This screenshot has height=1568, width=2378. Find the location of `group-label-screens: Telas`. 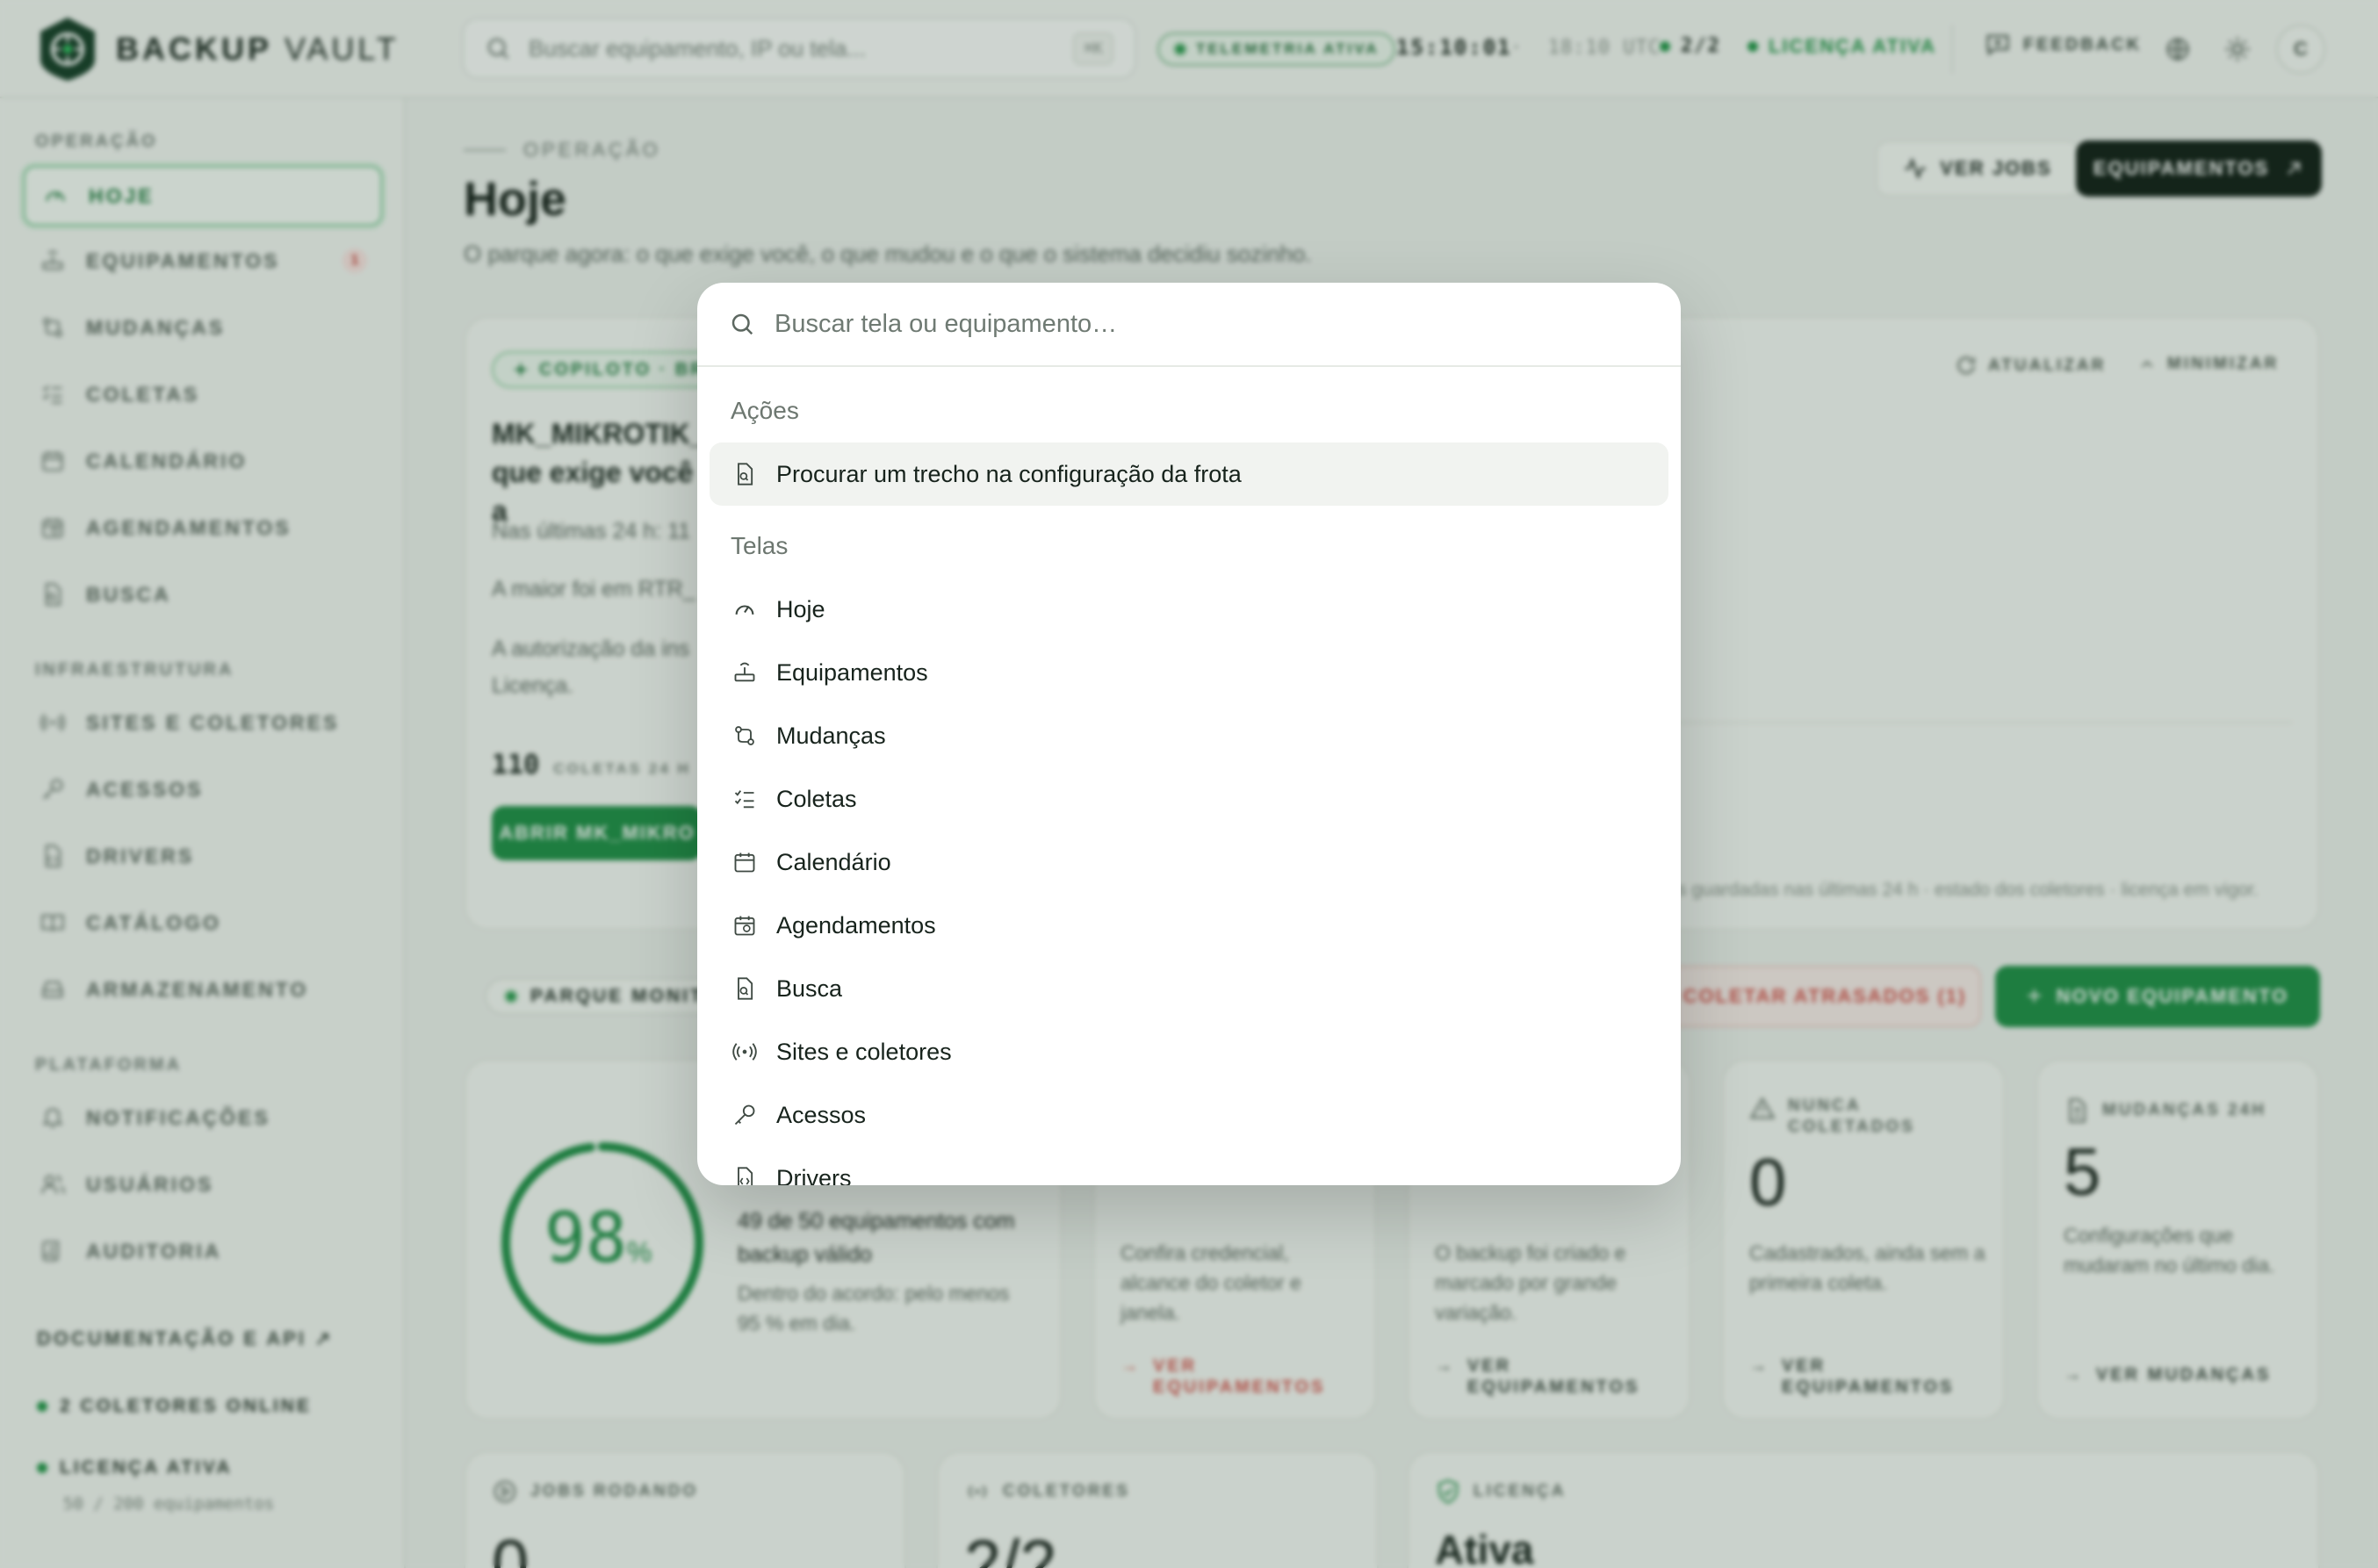

group-label-screens: Telas is located at coordinates (760, 545).